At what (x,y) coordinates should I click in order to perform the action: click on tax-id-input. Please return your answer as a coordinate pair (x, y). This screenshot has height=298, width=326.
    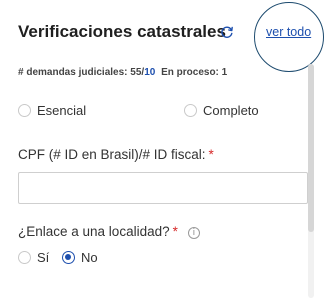
    Looking at the image, I should click on (163, 188).